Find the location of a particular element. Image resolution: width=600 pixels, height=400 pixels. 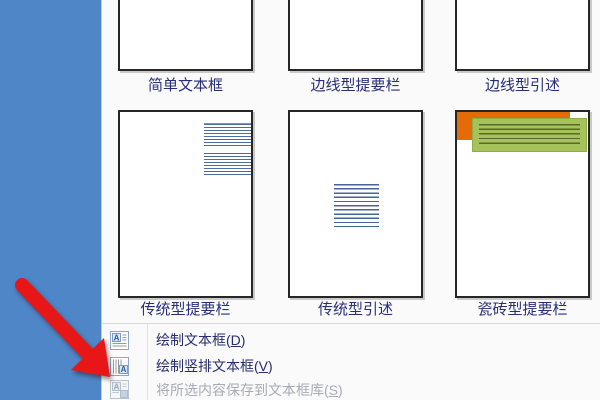

gallery-item-tile-sidebar is located at coordinates (522, 204).